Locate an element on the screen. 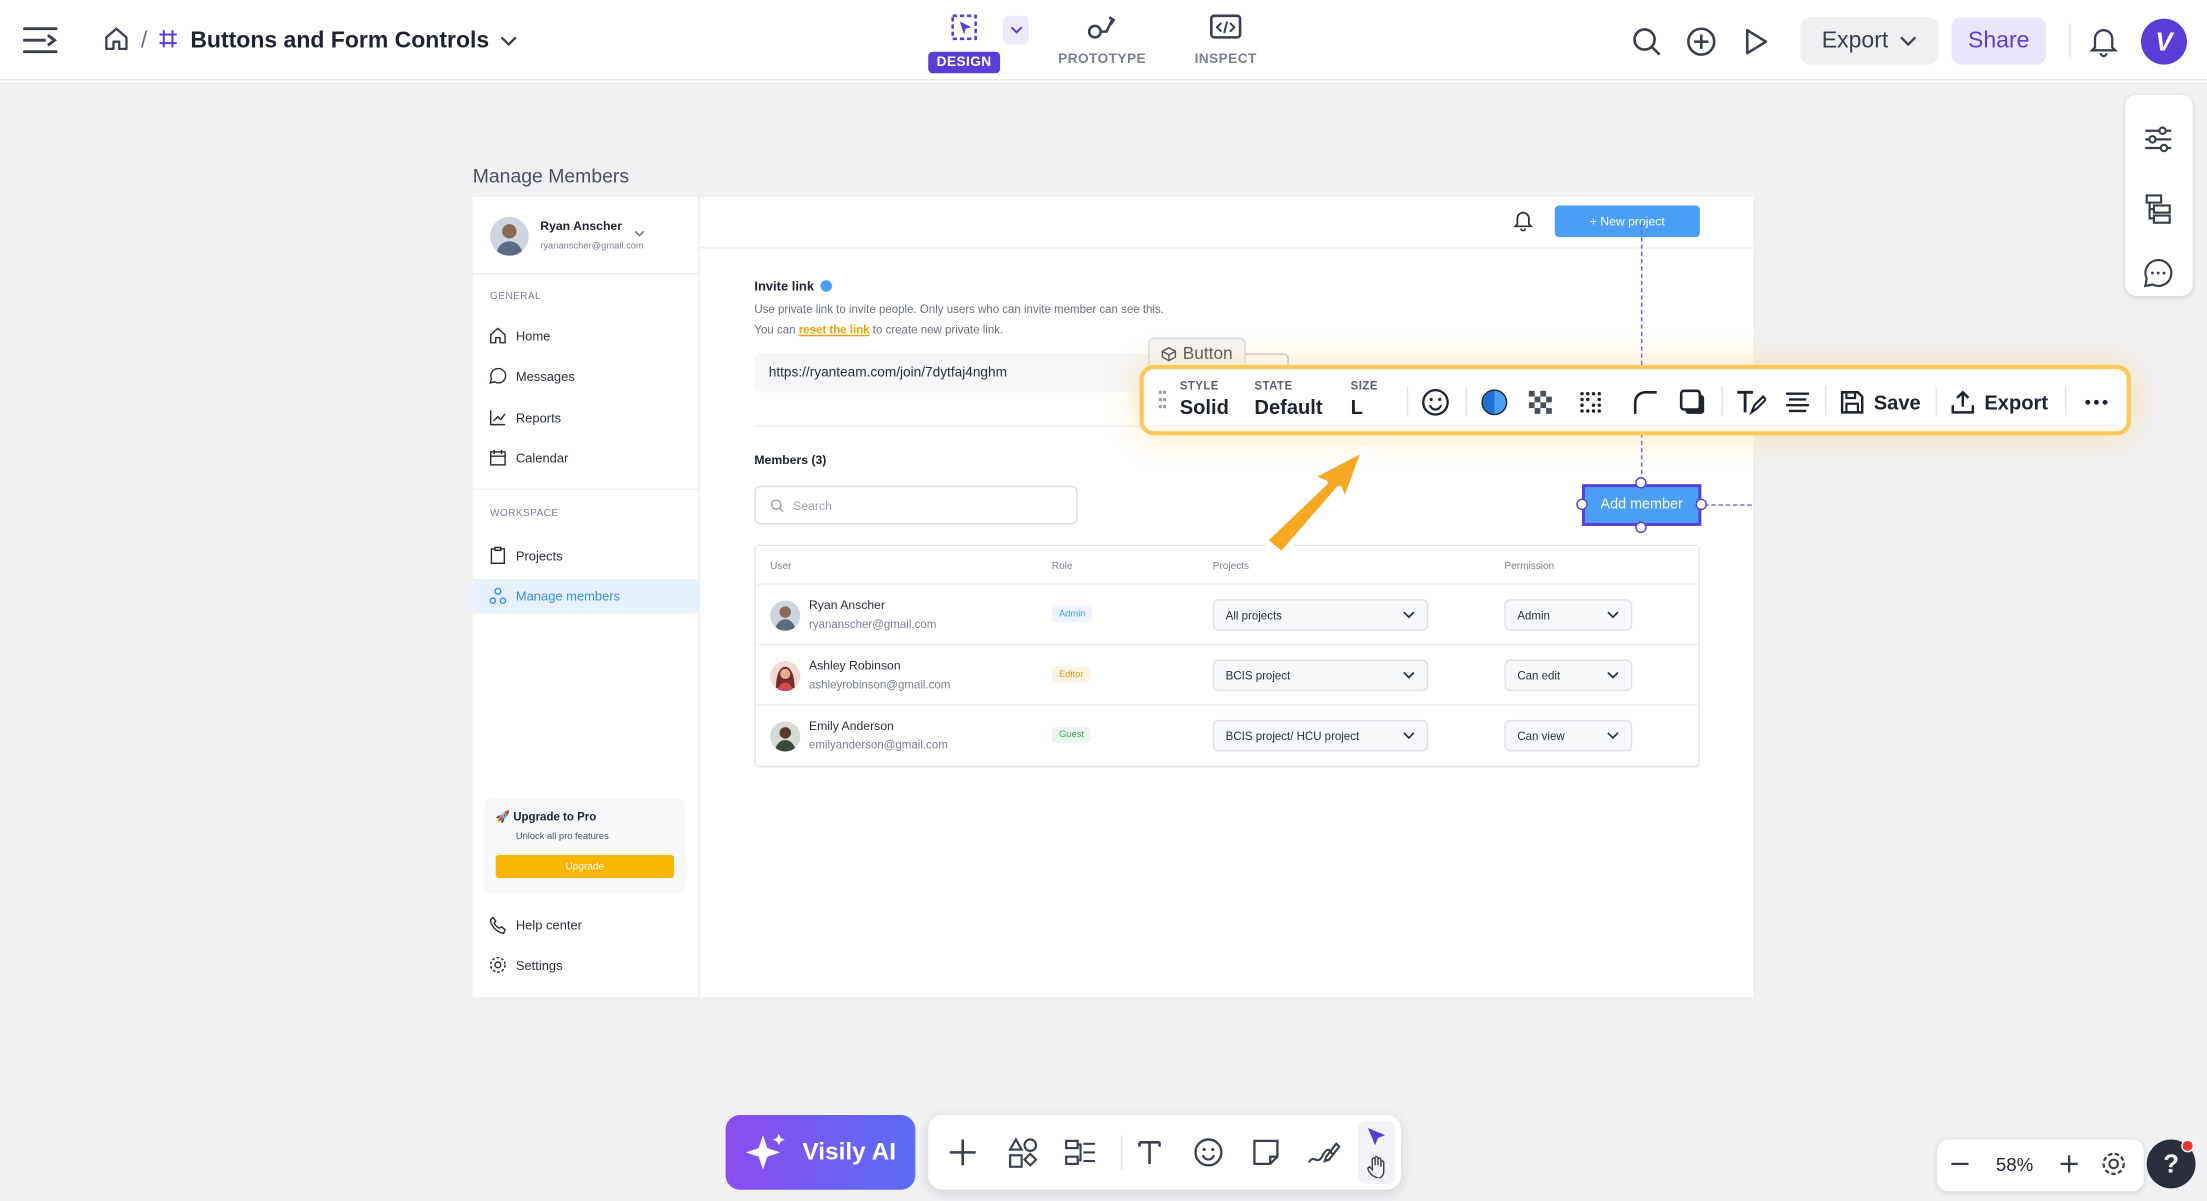 The width and height of the screenshot is (2207, 1201). add-circle-icon is located at coordinates (1701, 41).